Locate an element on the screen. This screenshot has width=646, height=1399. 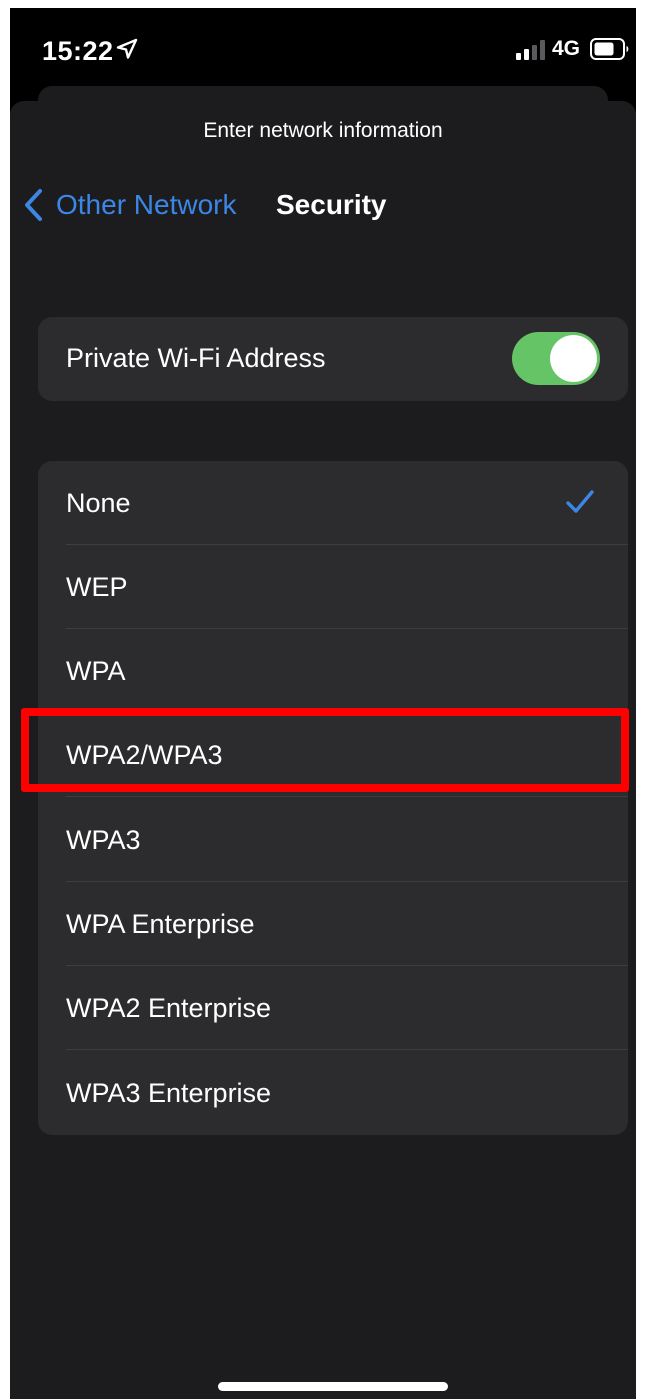
battery-icon is located at coordinates (609, 49).